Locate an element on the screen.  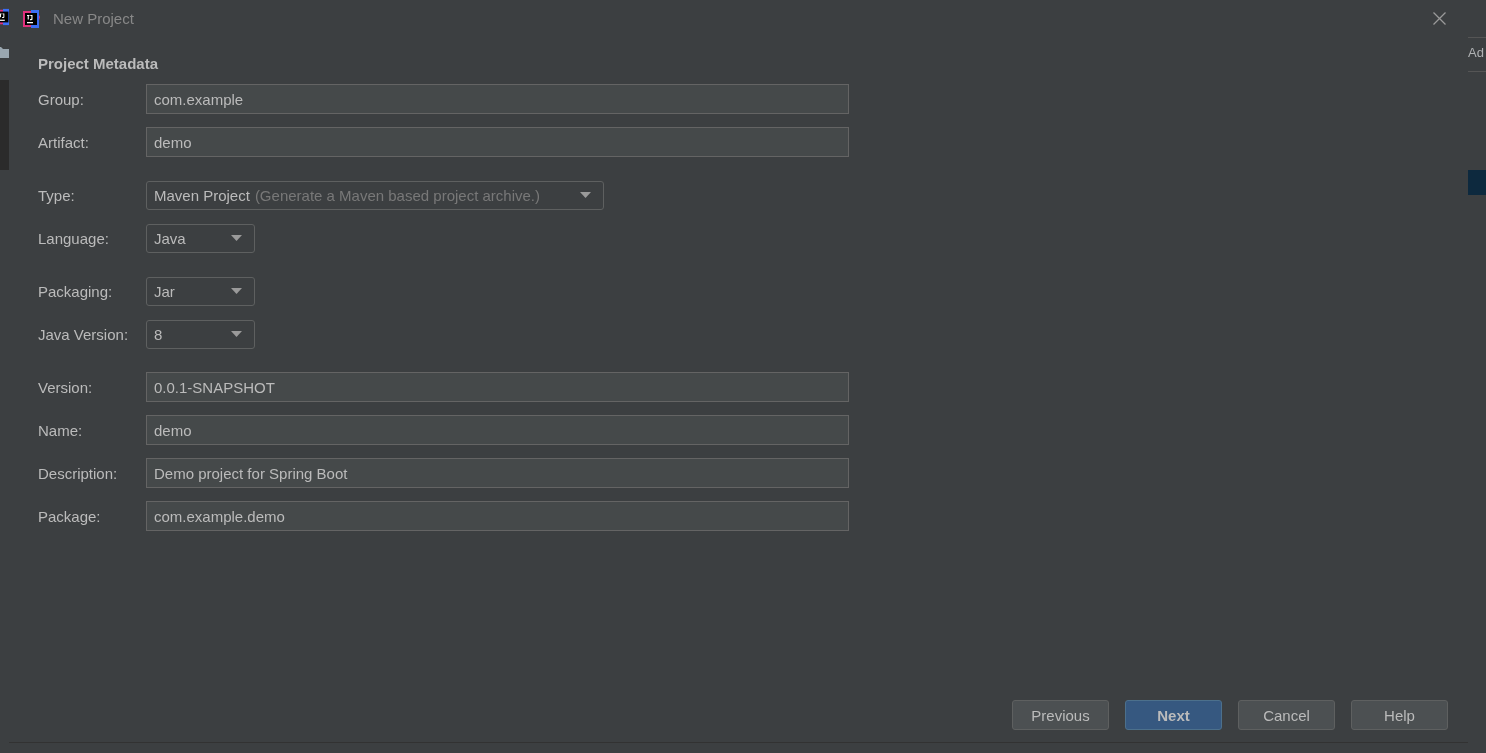
field-label: Name: is located at coordinates (61, 430).